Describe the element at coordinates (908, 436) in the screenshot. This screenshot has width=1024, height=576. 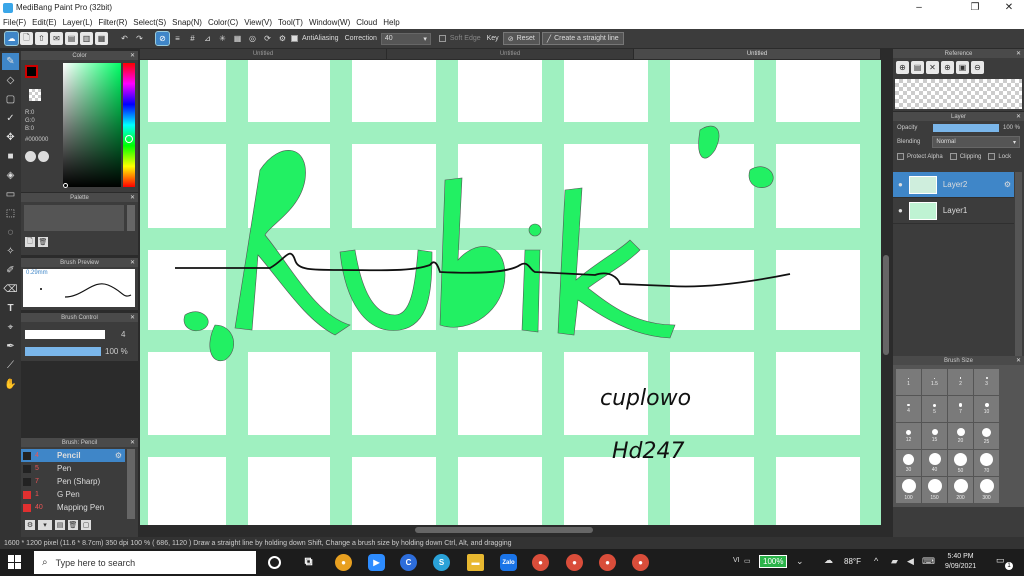
I see `brush-size-cell: 12` at that location.